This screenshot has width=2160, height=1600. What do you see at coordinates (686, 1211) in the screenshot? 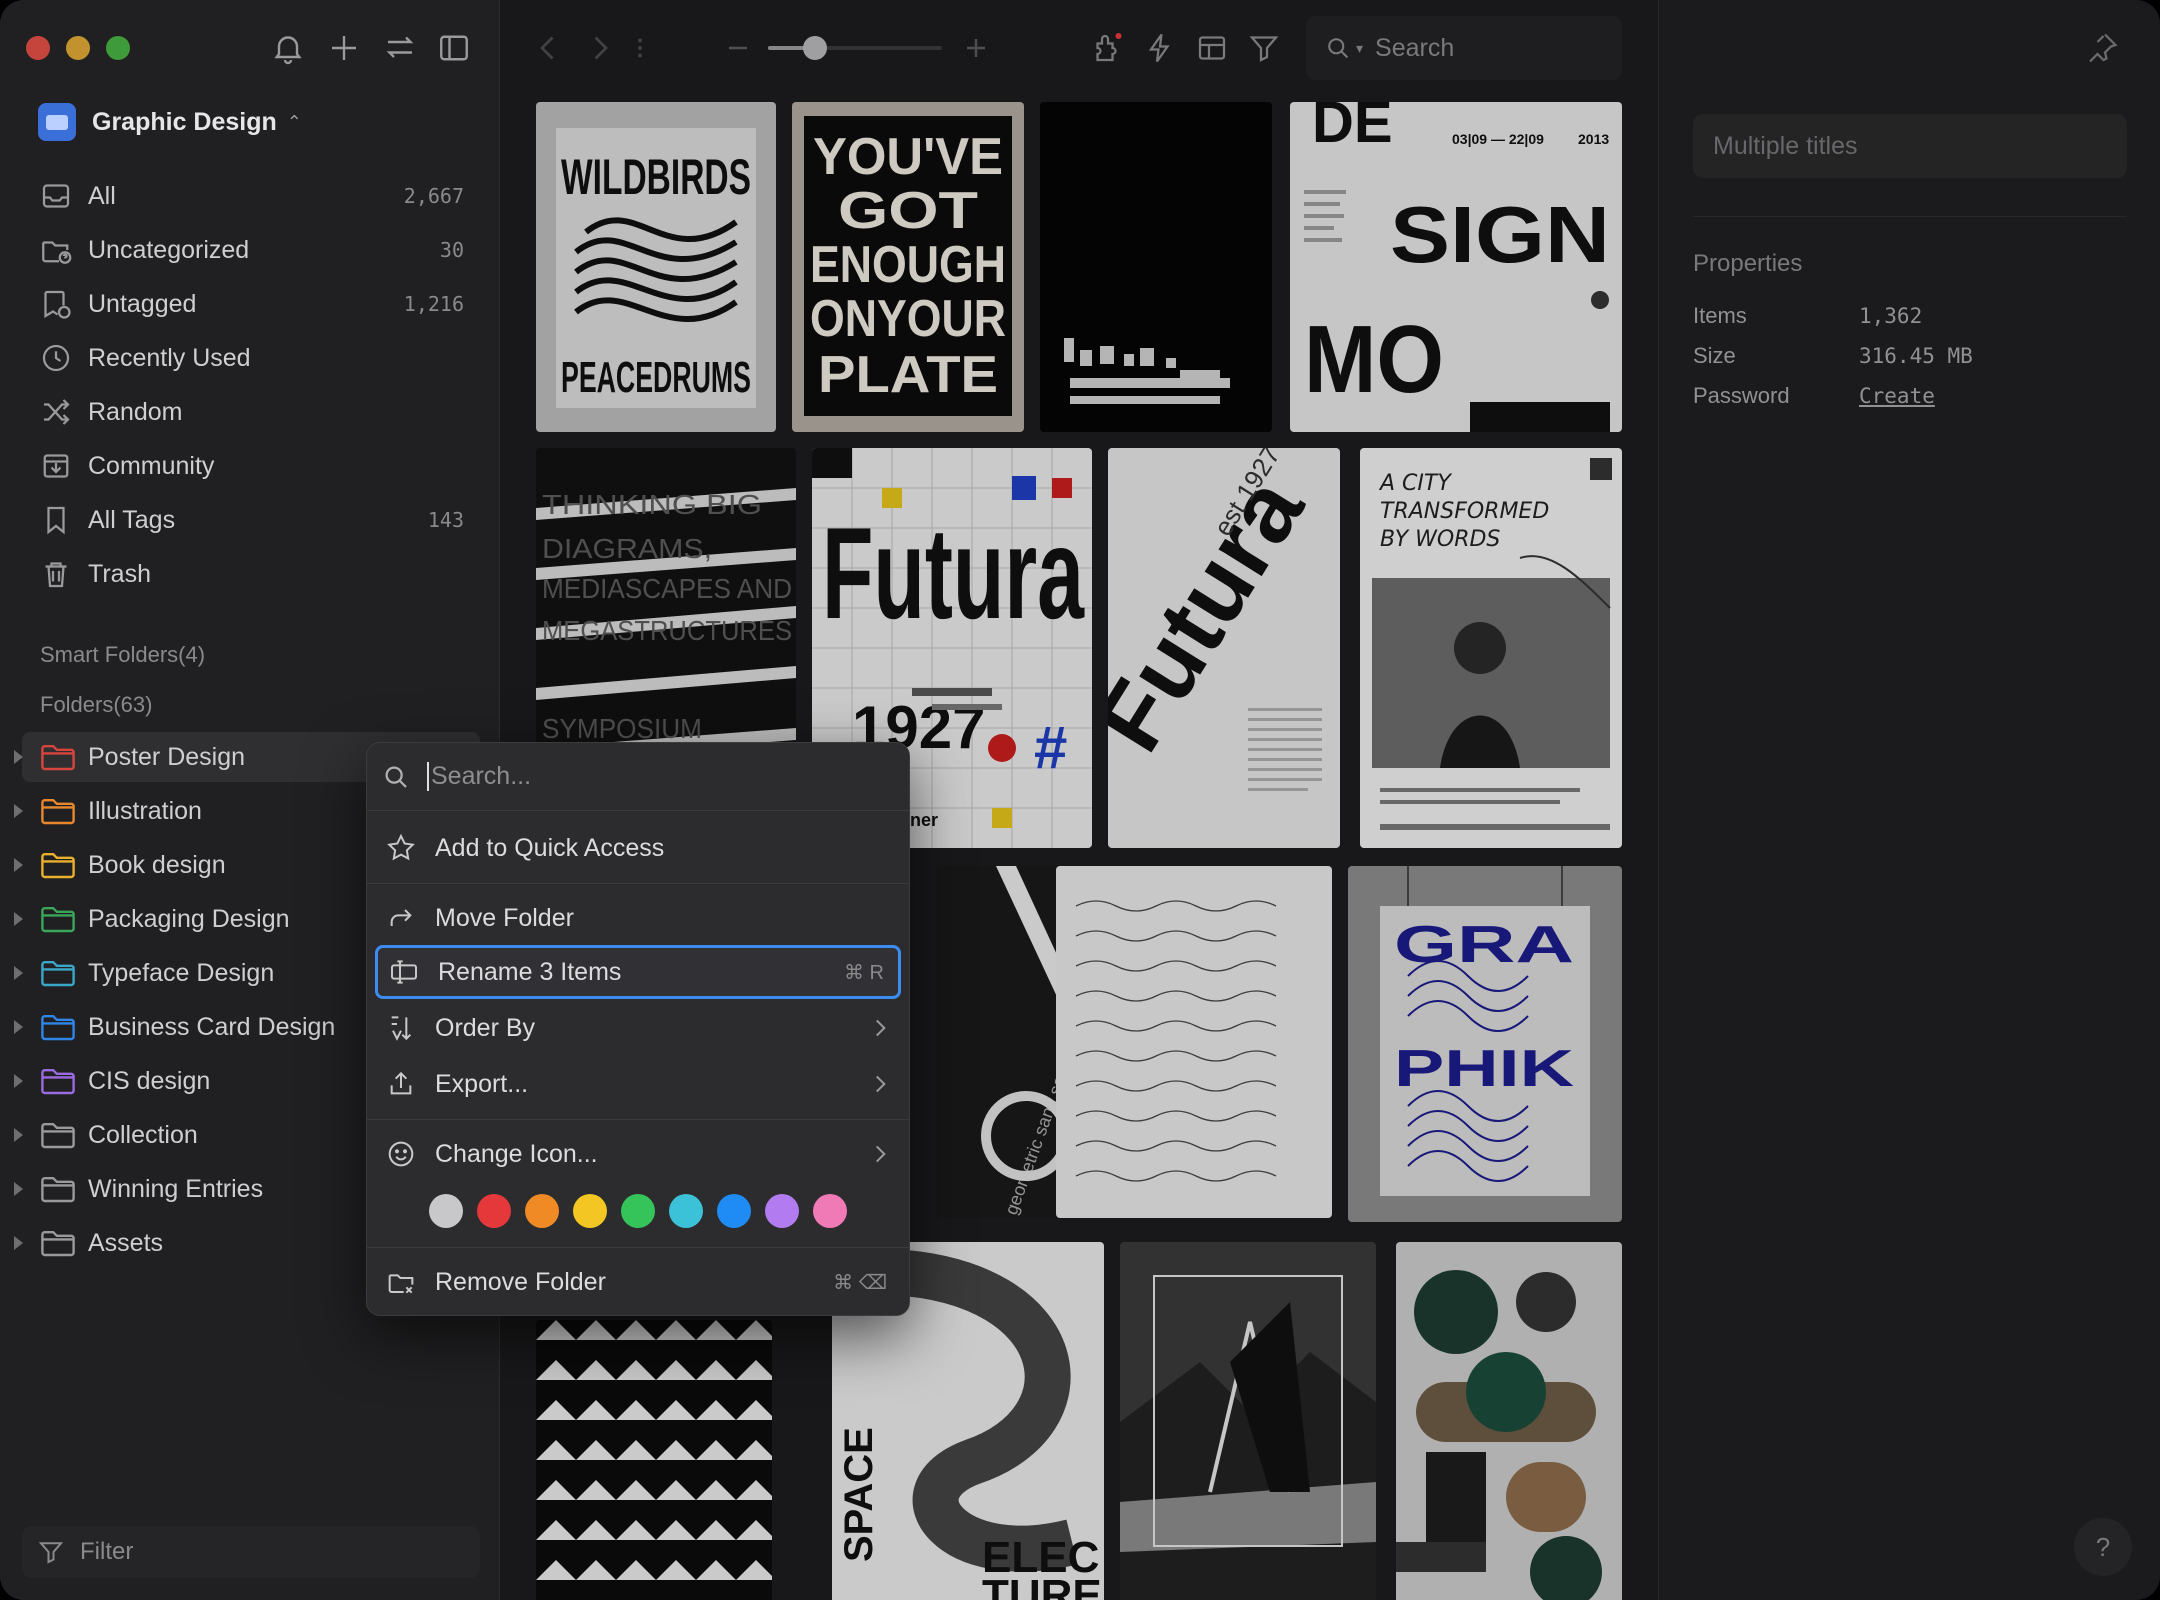
I see `color-swatch-cyan` at bounding box center [686, 1211].